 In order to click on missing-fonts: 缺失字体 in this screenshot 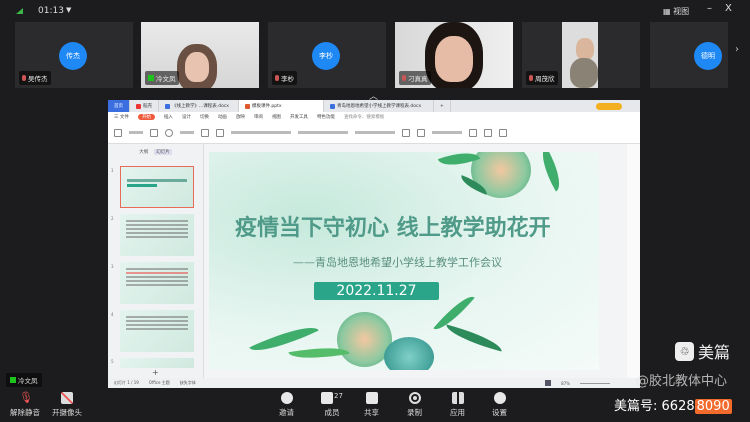, I will do `click(188, 383)`.